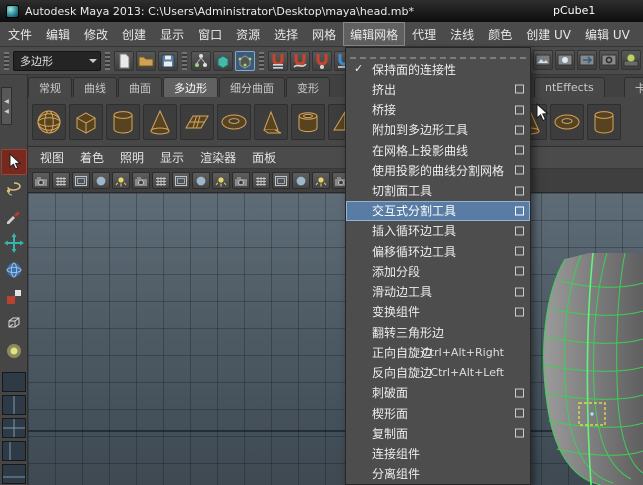 This screenshot has height=485, width=643. Describe the element at coordinates (81, 180) in the screenshot. I see `camera-attributes-icon` at that location.